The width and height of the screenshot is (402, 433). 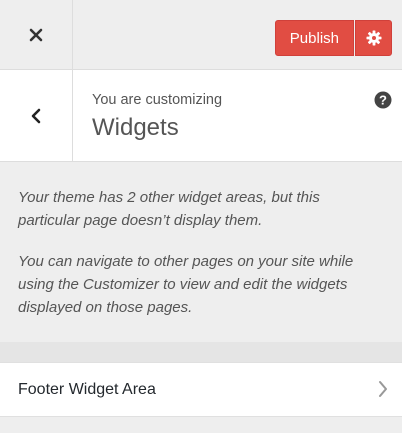 I want to click on close-button, so click(x=36, y=34).